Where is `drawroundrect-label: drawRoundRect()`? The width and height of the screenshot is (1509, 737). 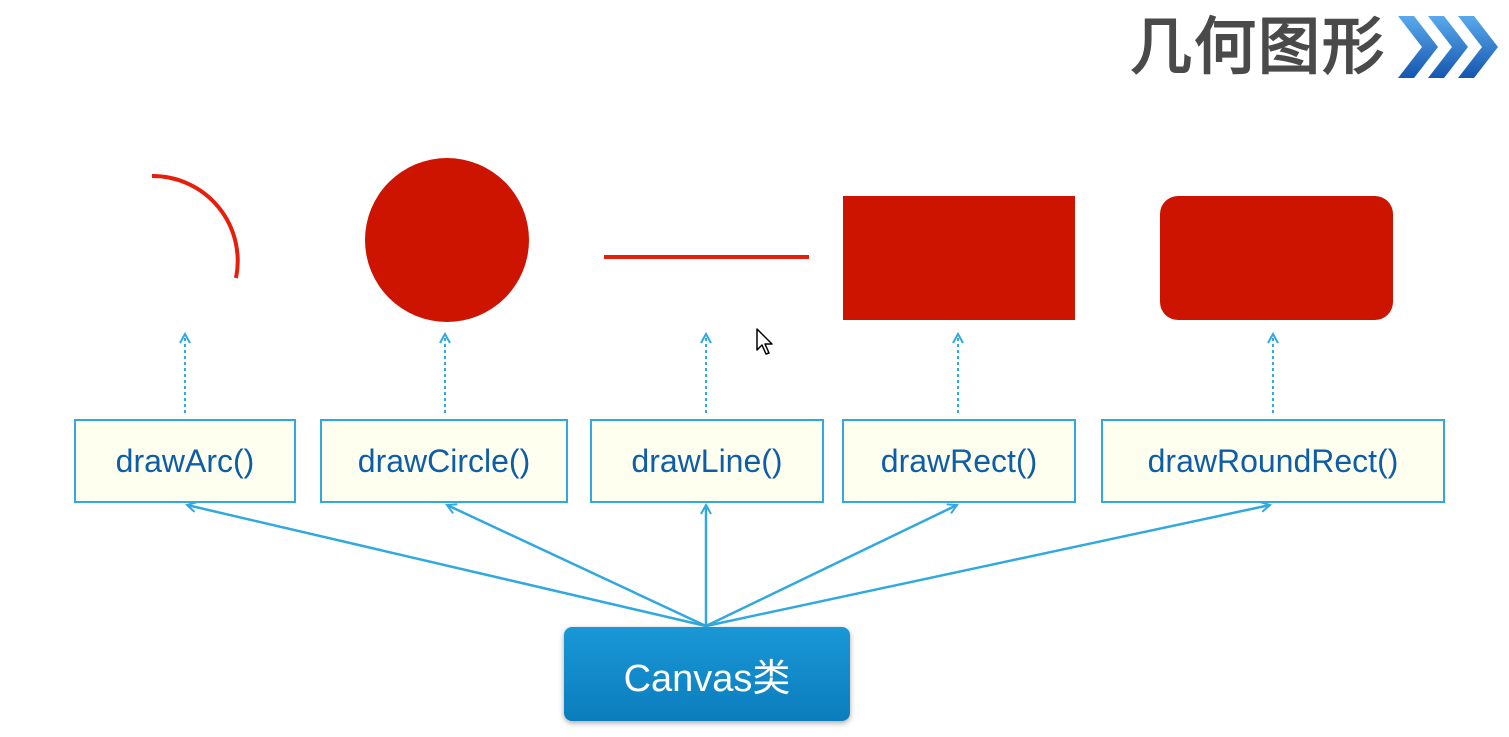
drawroundrect-label: drawRoundRect() is located at coordinates (1273, 460).